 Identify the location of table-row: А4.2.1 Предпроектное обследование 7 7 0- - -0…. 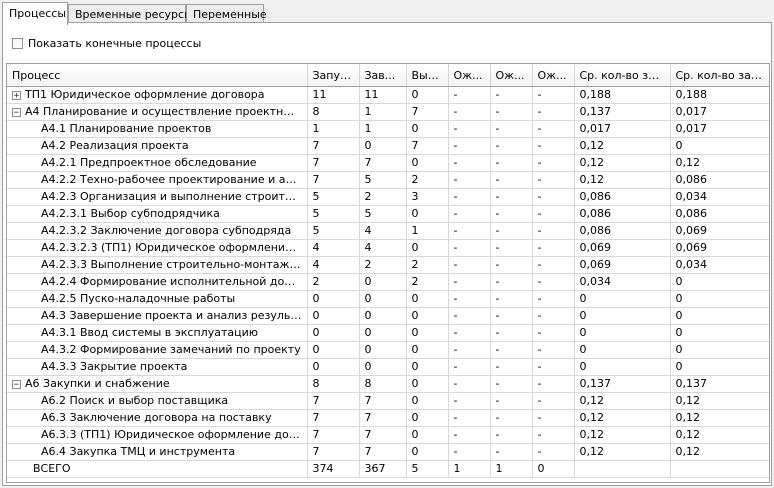
(388, 163).